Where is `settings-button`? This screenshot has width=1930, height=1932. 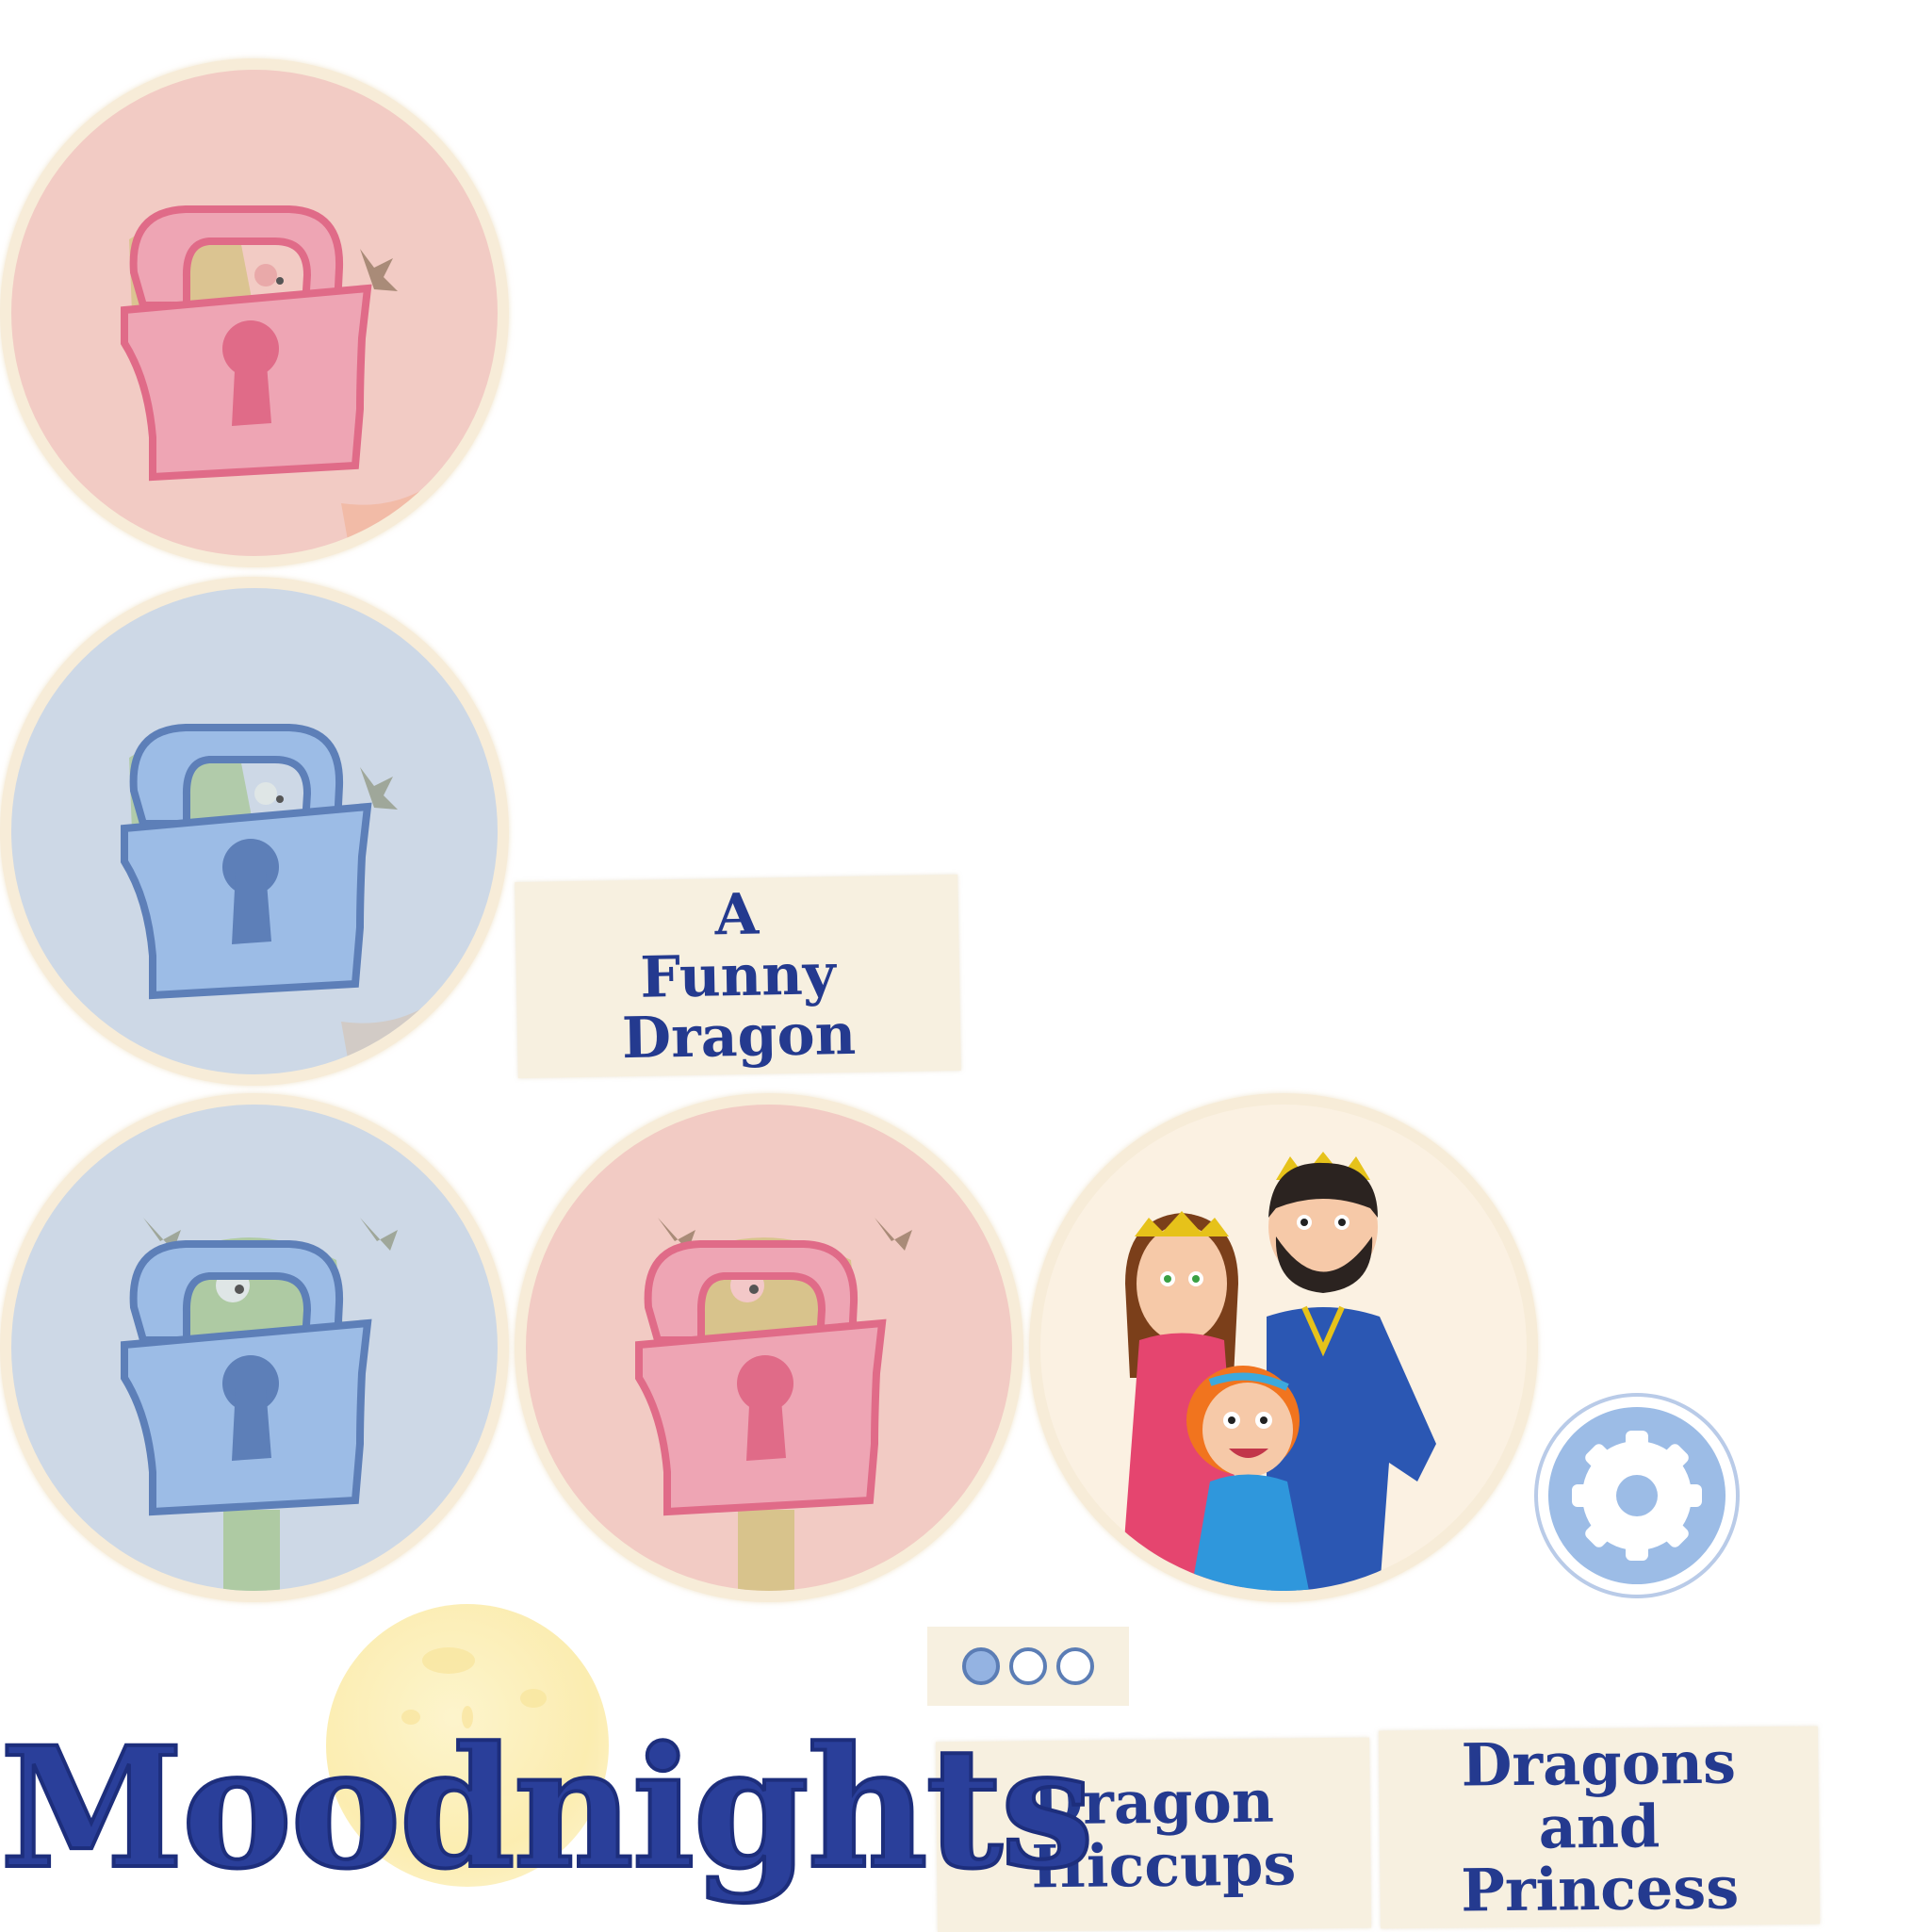 settings-button is located at coordinates (1637, 1495).